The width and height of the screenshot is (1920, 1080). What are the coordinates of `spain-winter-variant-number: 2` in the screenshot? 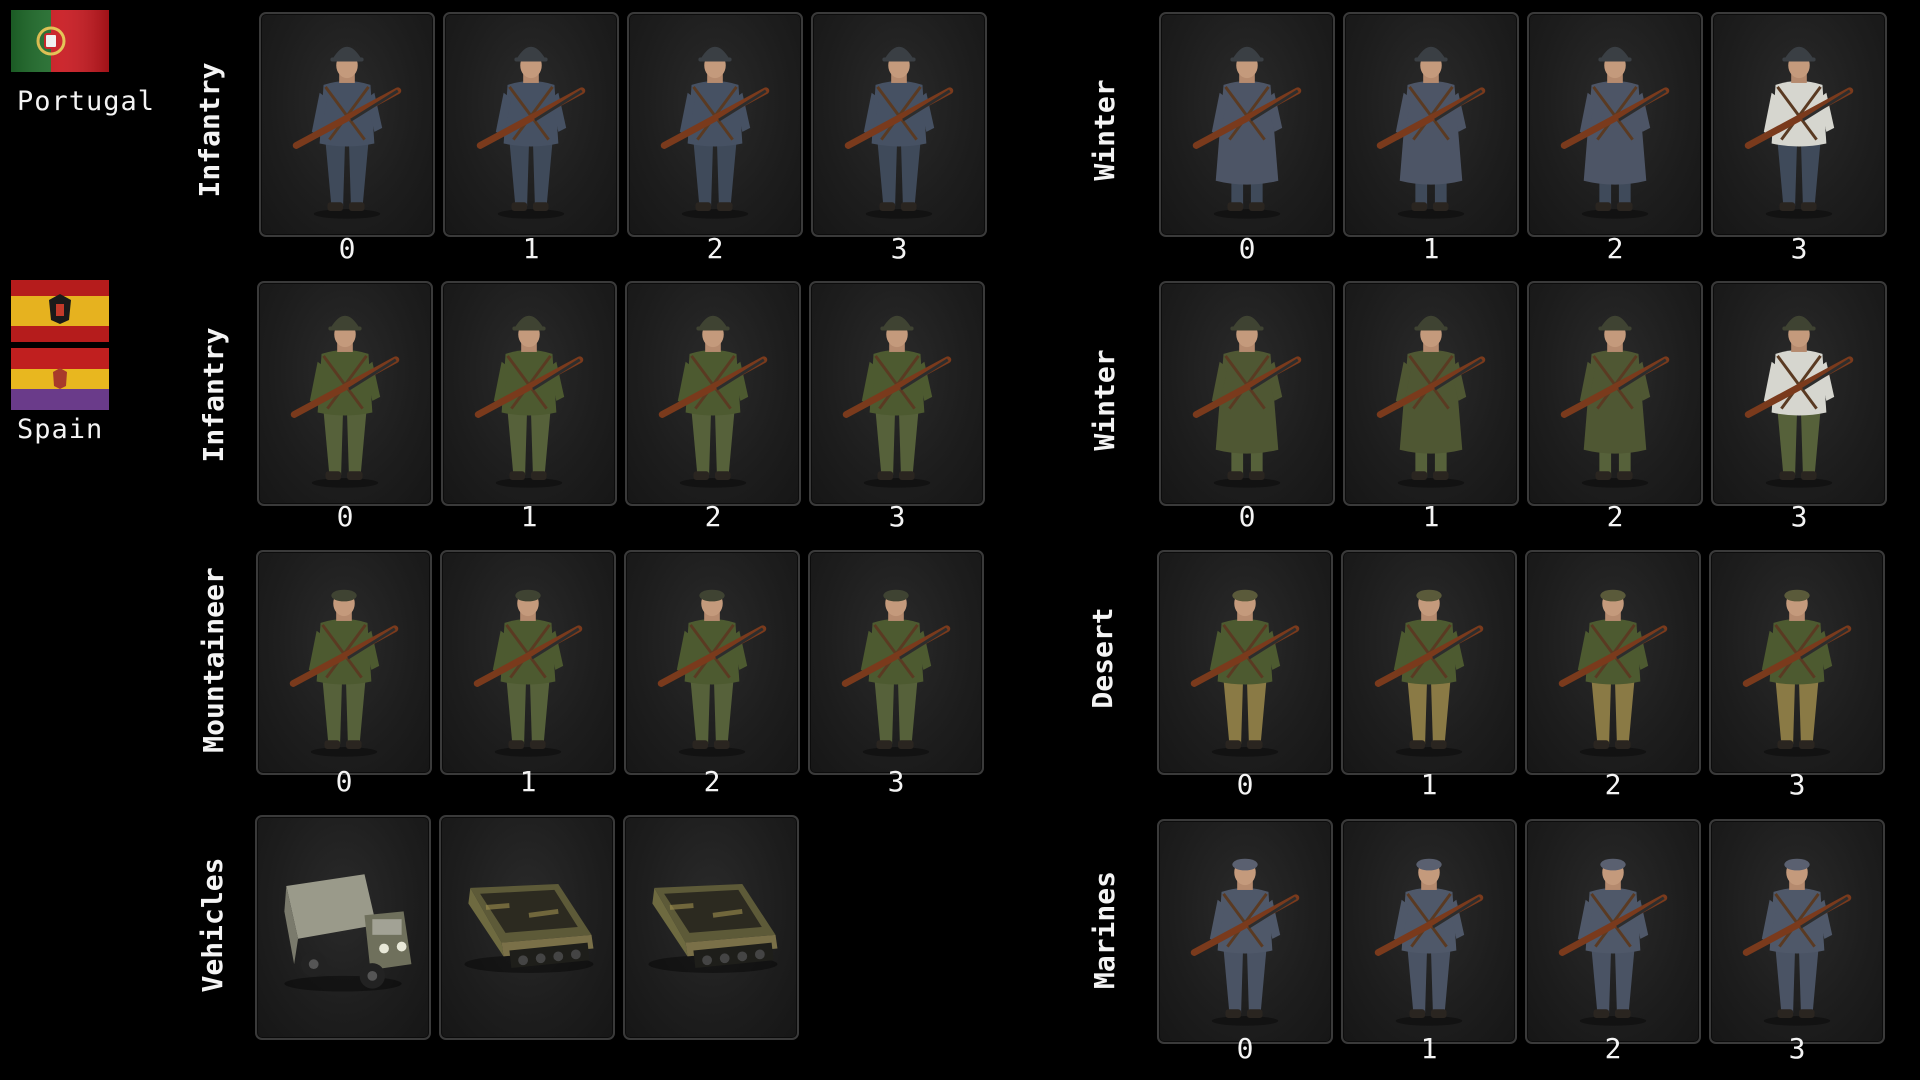 It's located at (1615, 516).